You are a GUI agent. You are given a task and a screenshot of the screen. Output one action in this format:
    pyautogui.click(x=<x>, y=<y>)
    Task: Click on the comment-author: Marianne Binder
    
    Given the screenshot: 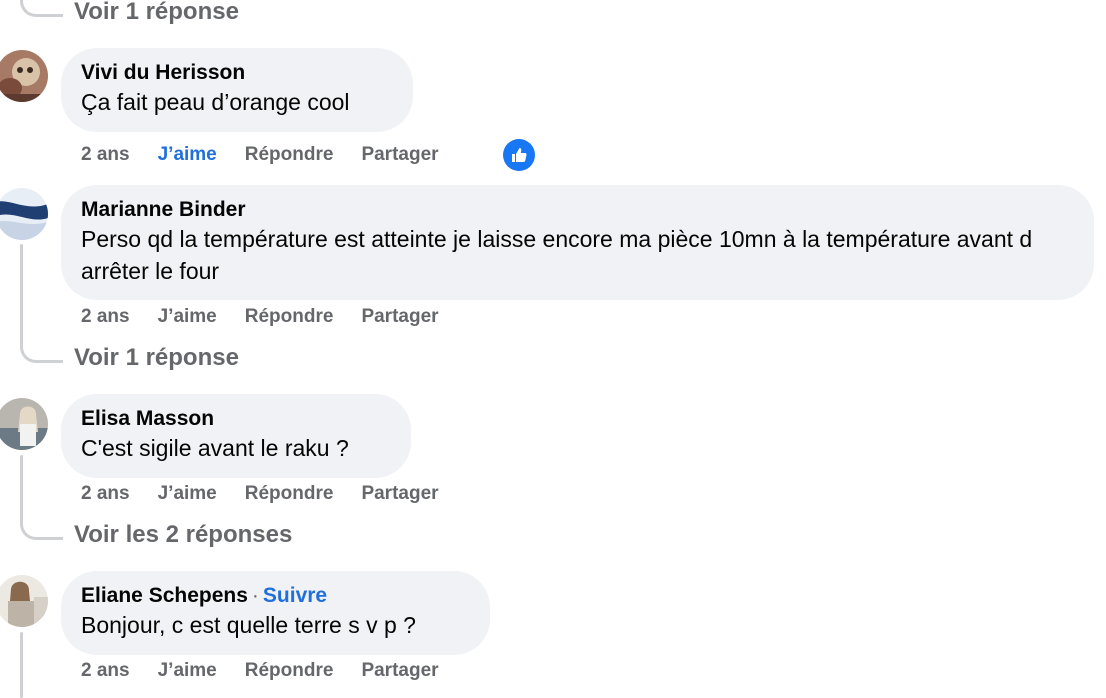 What is the action you would take?
    pyautogui.click(x=577, y=210)
    